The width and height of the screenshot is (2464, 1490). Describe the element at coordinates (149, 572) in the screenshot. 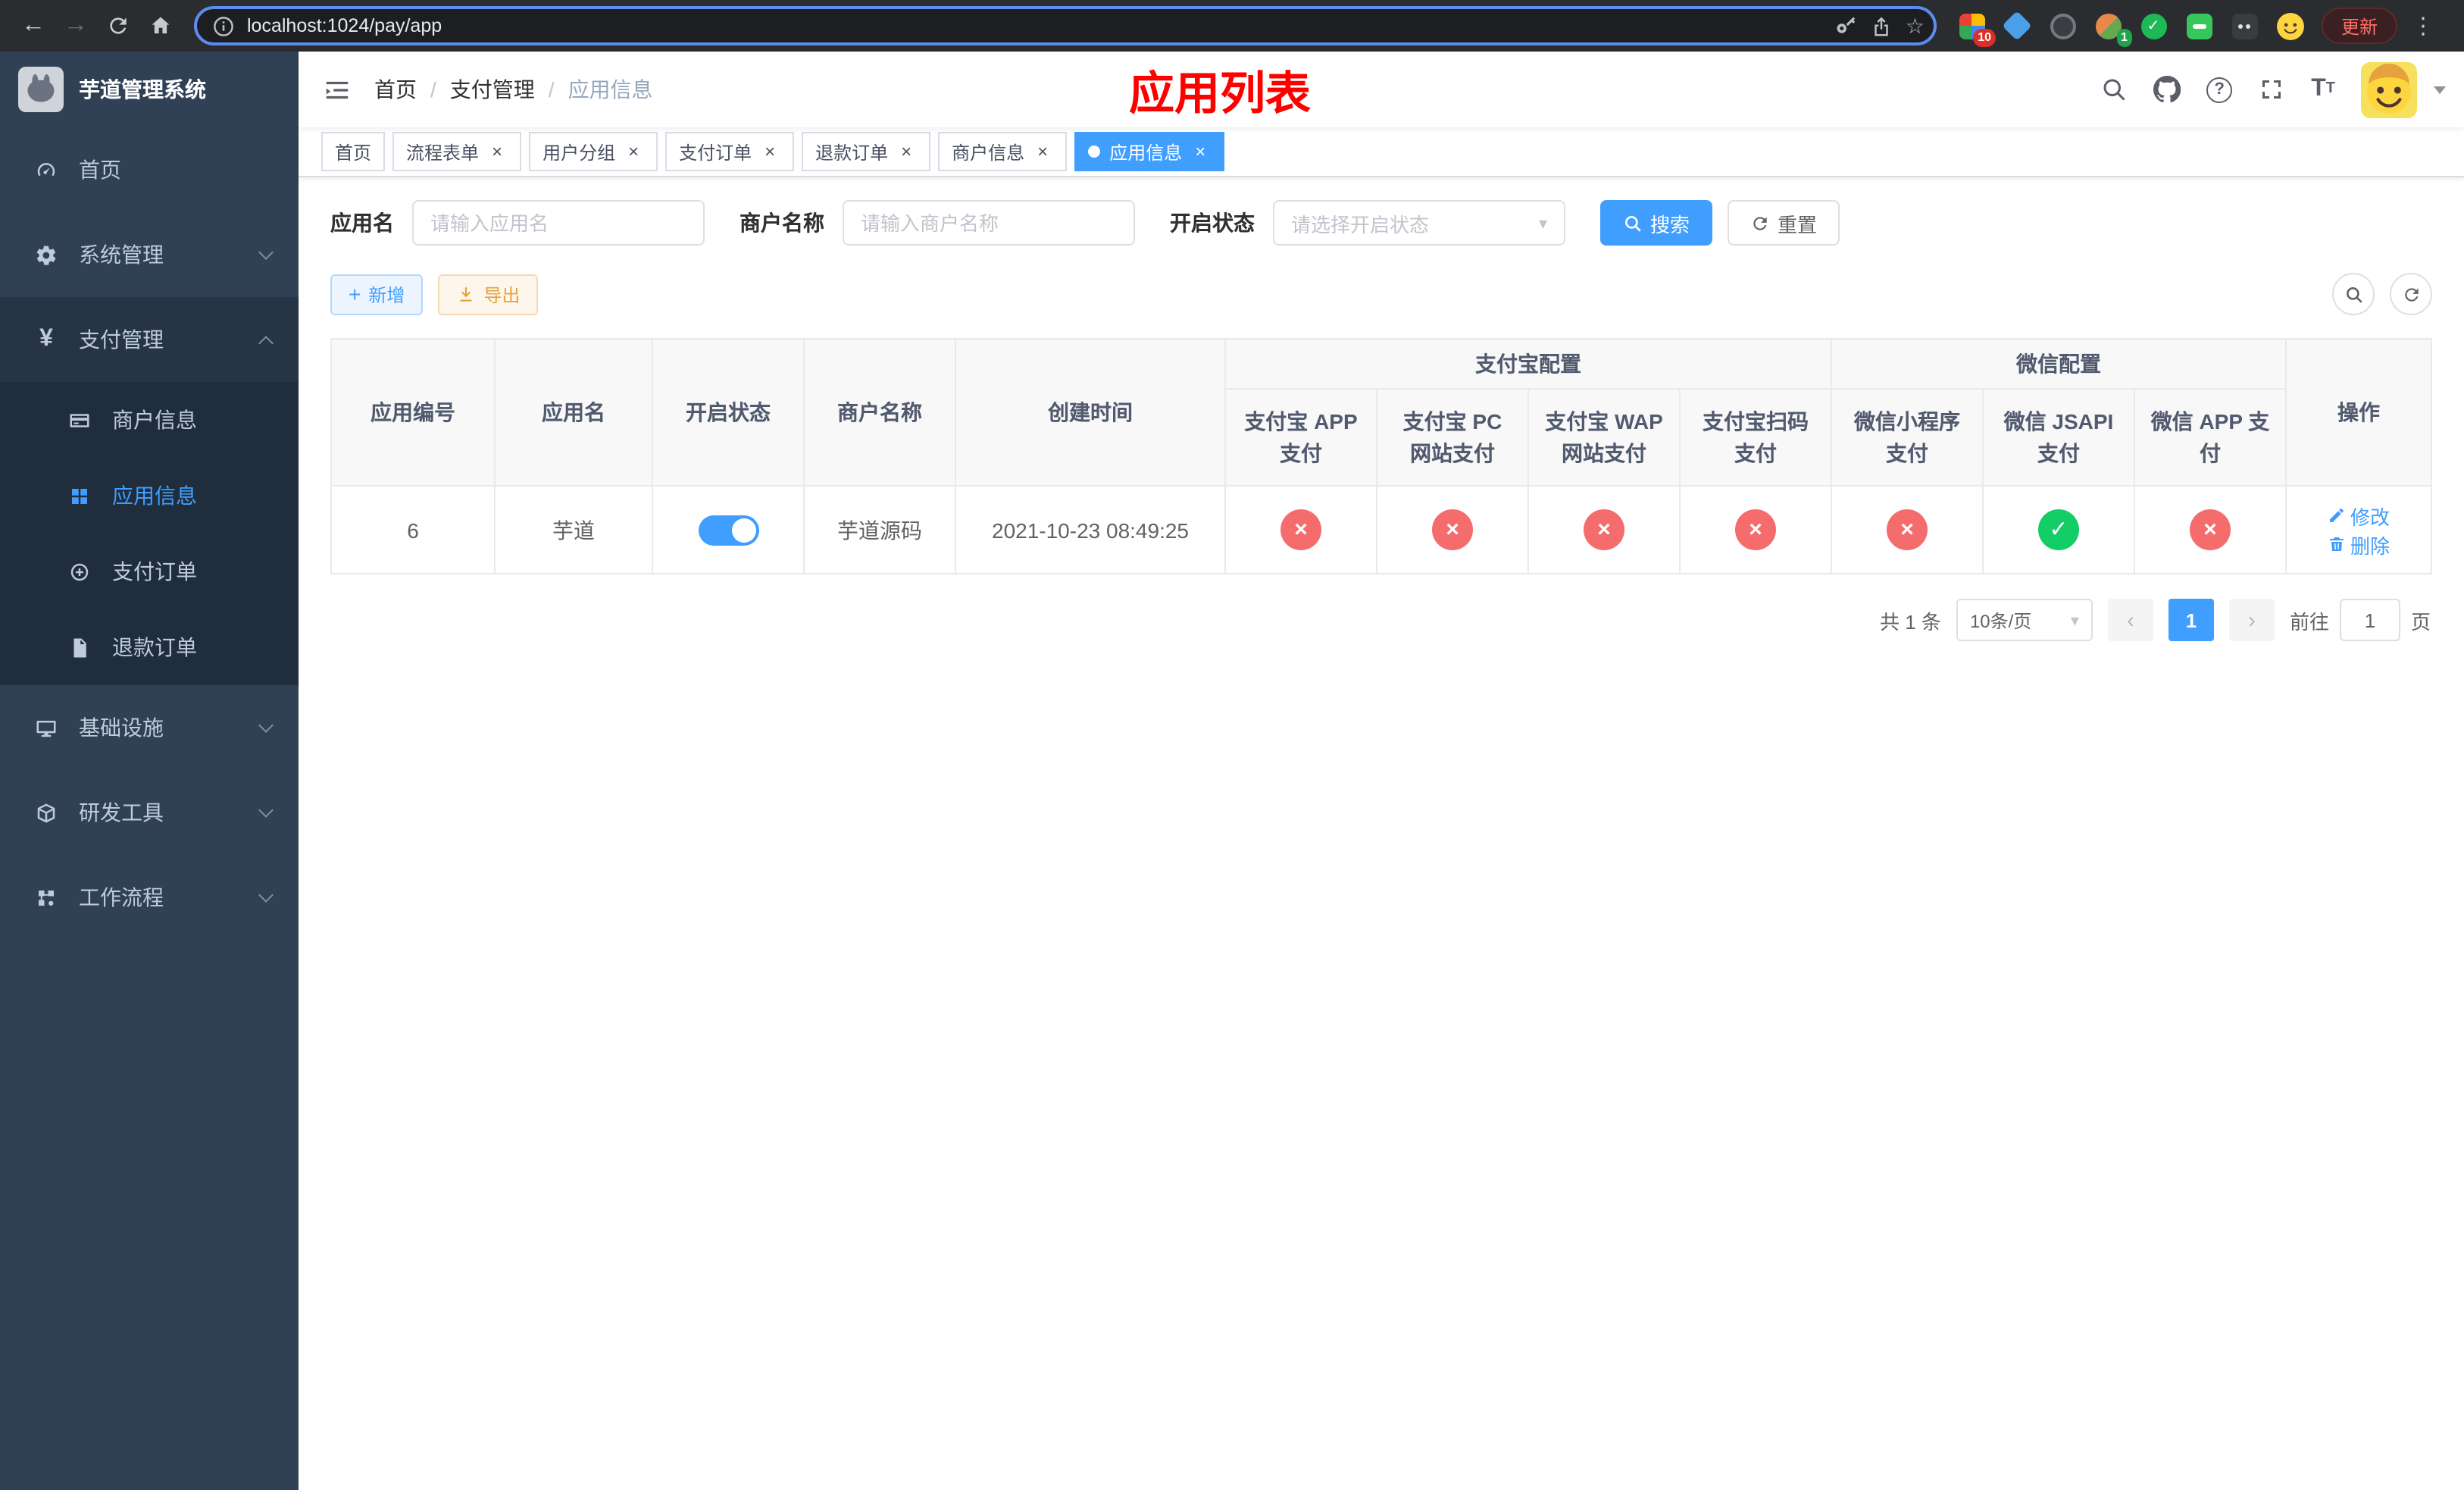

I see `sidebar-item-pay-order: 支付订单` at that location.